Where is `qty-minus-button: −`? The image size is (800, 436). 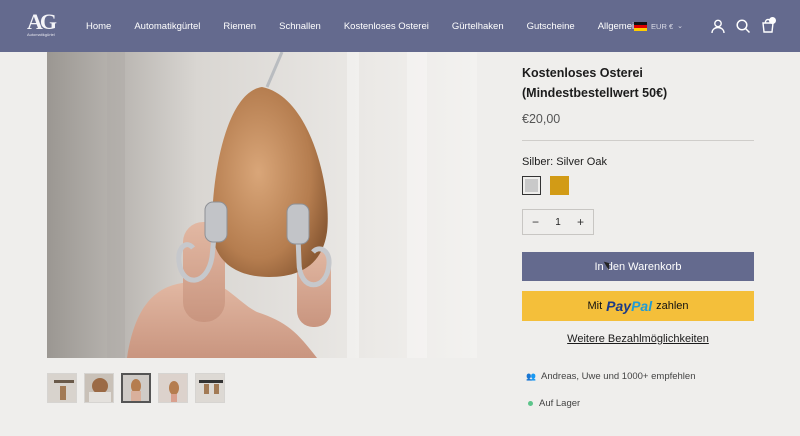 qty-minus-button: − is located at coordinates (535, 222).